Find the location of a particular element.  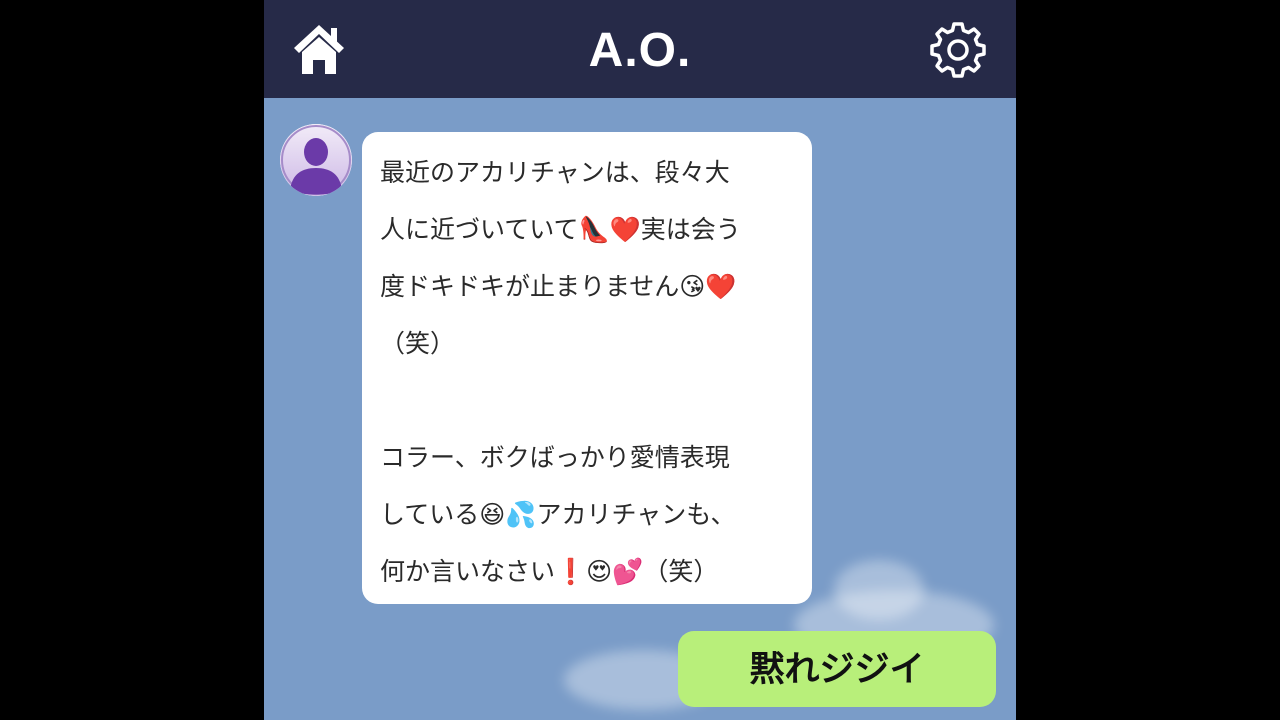

contact-avatar is located at coordinates (316, 160).